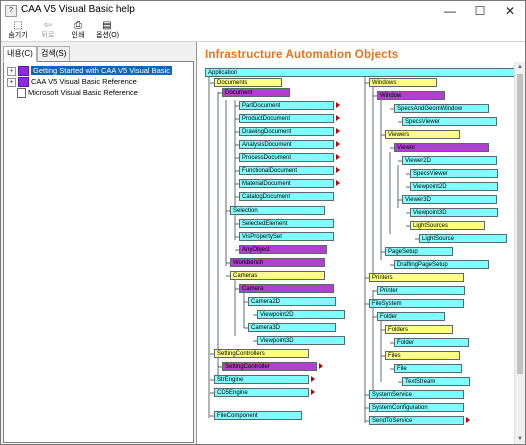 Image resolution: width=526 pixels, height=445 pixels. I want to click on window-title: CAA V5 Visual Basic help, so click(78, 9).